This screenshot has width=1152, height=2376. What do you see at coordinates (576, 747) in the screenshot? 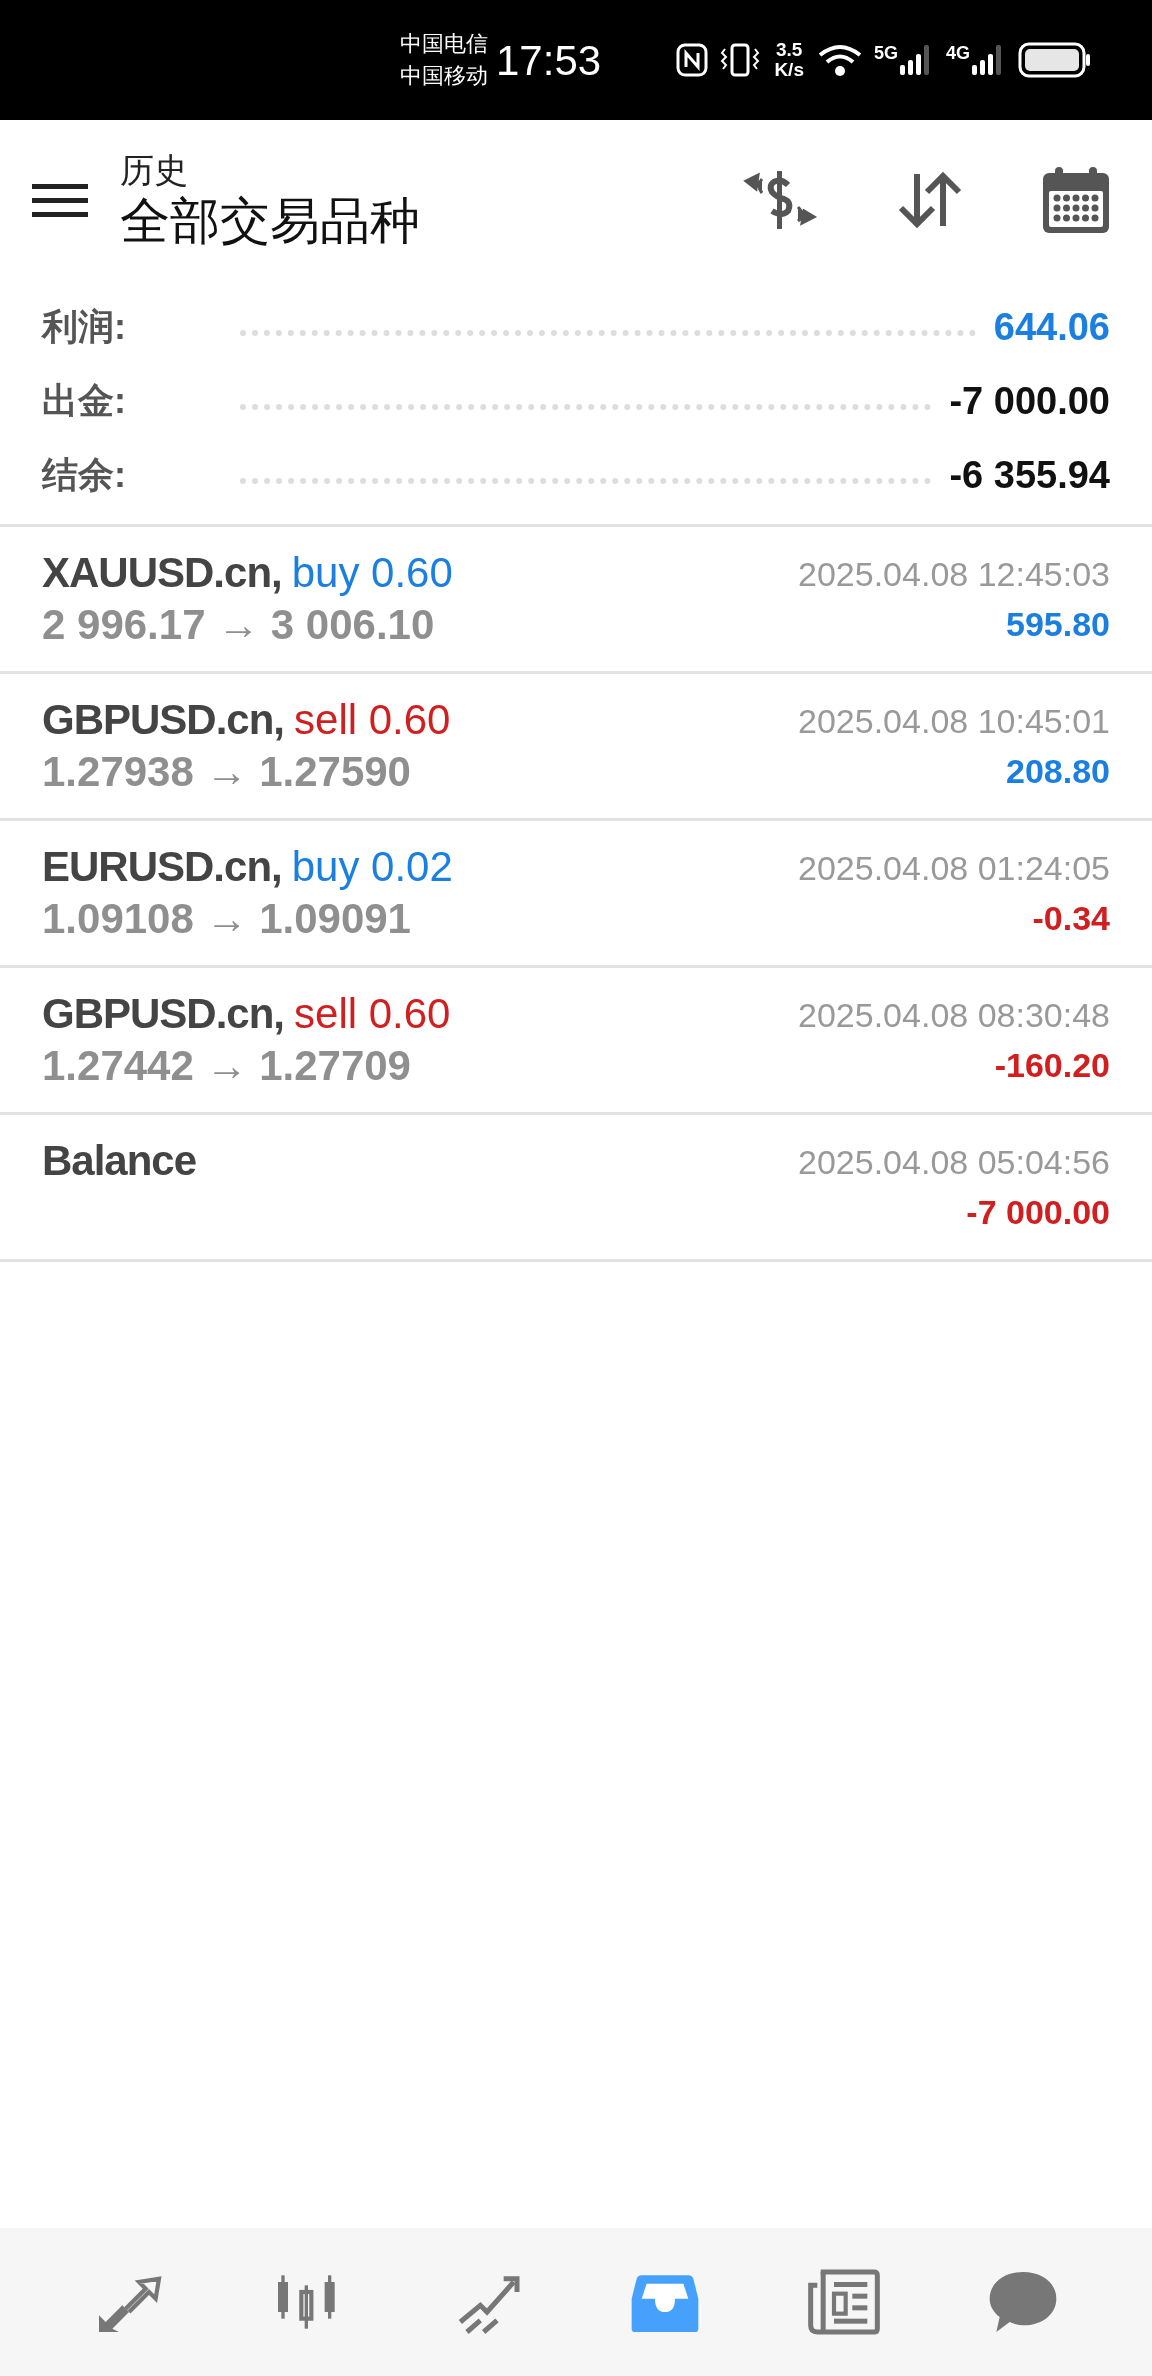
I see `deal-row: GBPUSD.cn, sell 0.60 1.27938 → 1.27590 2025.04.08 10:45:01 208.80` at bounding box center [576, 747].